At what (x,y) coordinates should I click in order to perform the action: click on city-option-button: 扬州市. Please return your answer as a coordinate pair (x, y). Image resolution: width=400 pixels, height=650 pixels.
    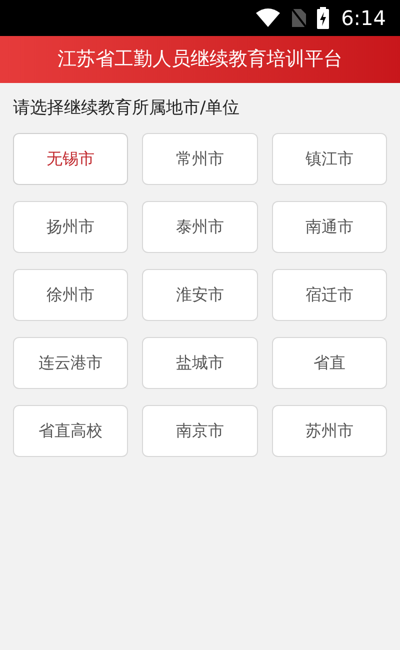
    Looking at the image, I should click on (70, 226).